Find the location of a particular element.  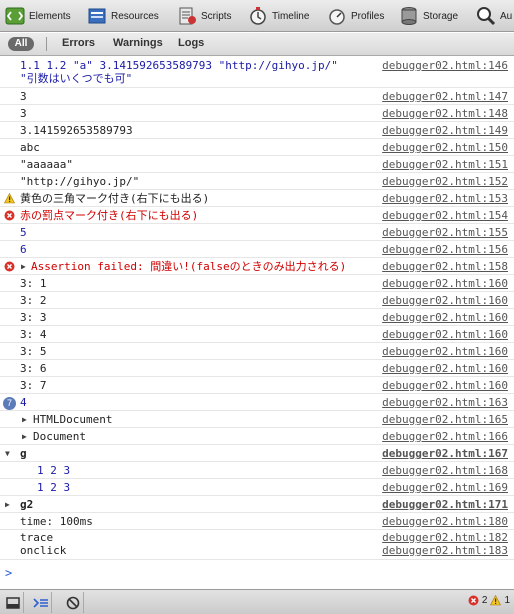

console-message: 3: 1 debugger02.html:160 is located at coordinates (257, 283).